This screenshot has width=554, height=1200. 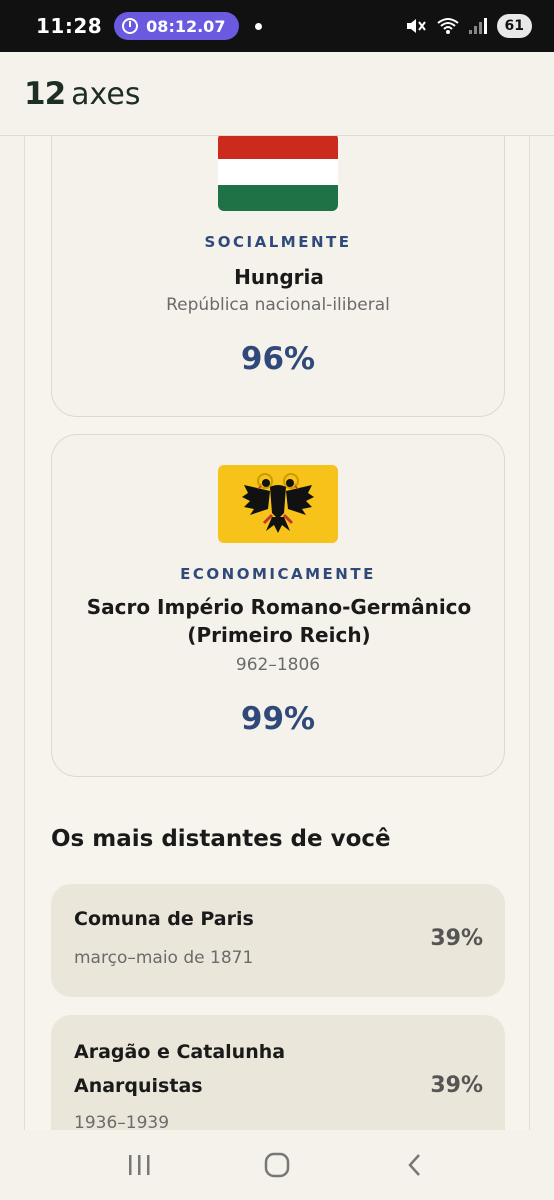 What do you see at coordinates (278, 665) in the screenshot?
I see `card-subtitle: 962–1806` at bounding box center [278, 665].